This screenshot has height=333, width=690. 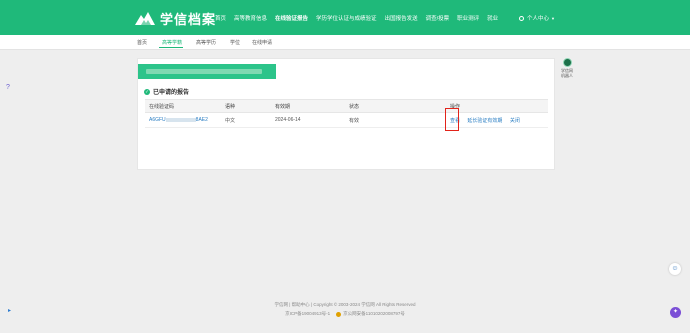 I want to click on column-header-status: 状态, so click(x=395, y=106).